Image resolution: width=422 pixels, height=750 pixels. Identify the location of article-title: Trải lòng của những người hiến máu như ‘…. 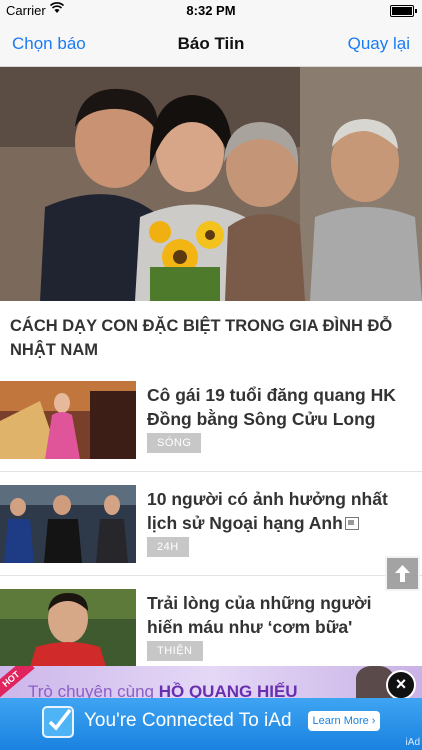
(259, 615).